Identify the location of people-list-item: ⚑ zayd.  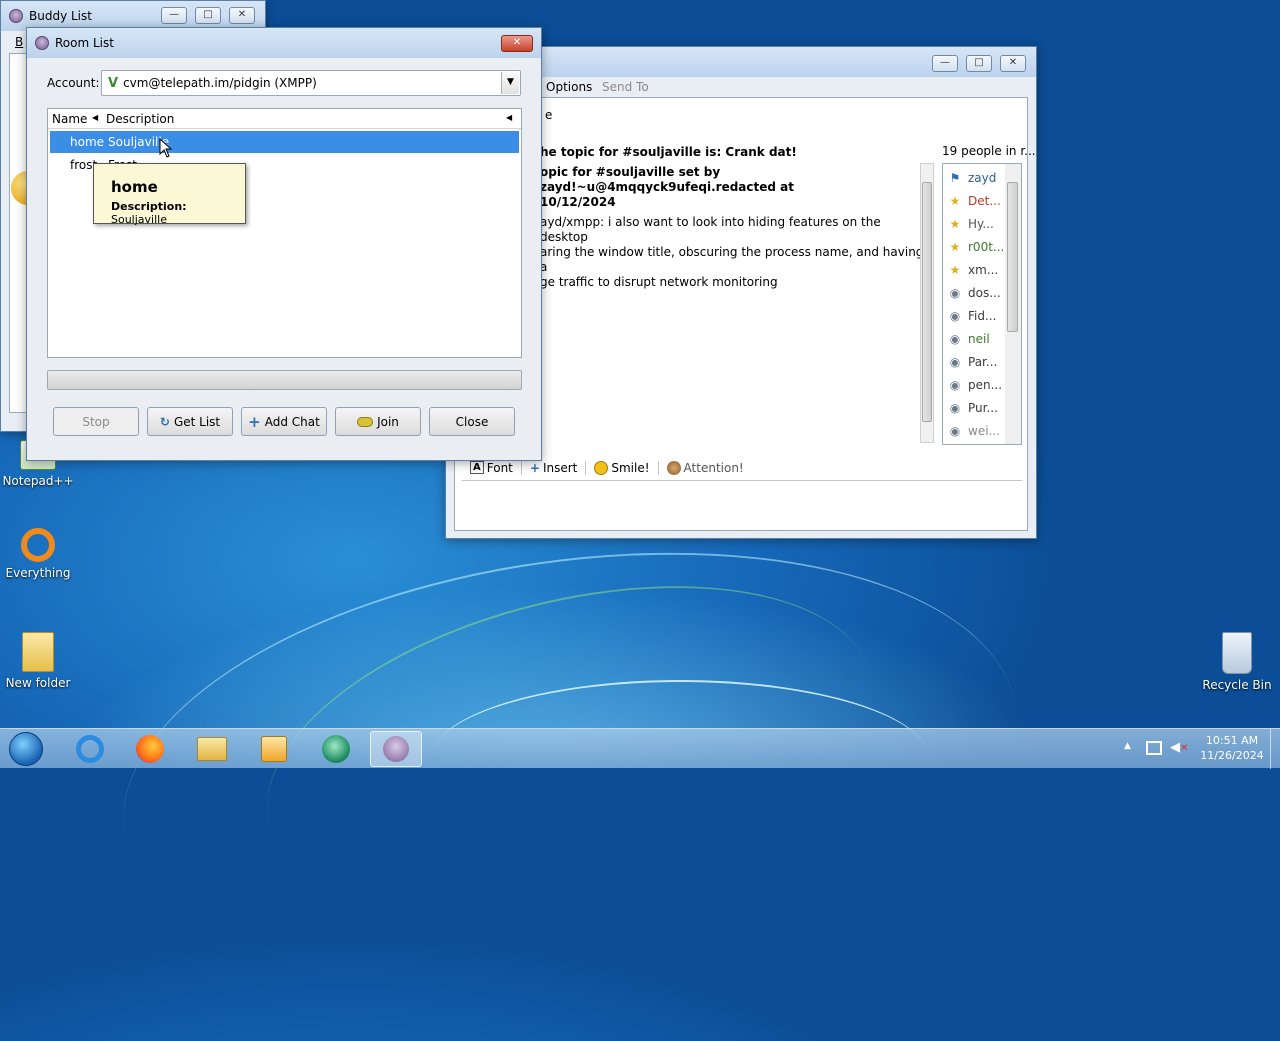
(974, 177).